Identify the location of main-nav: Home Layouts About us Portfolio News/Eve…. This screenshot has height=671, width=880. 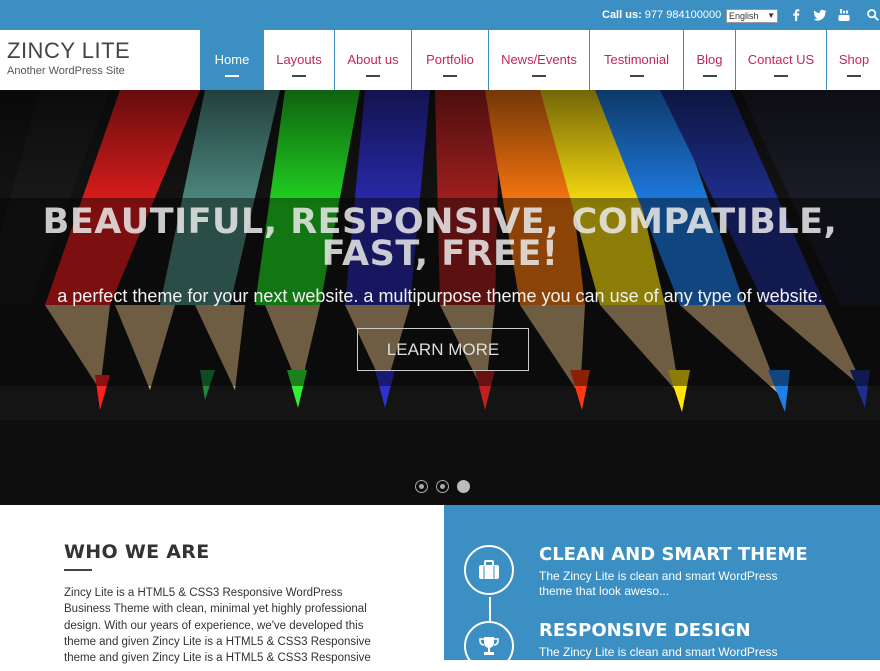
(540, 60).